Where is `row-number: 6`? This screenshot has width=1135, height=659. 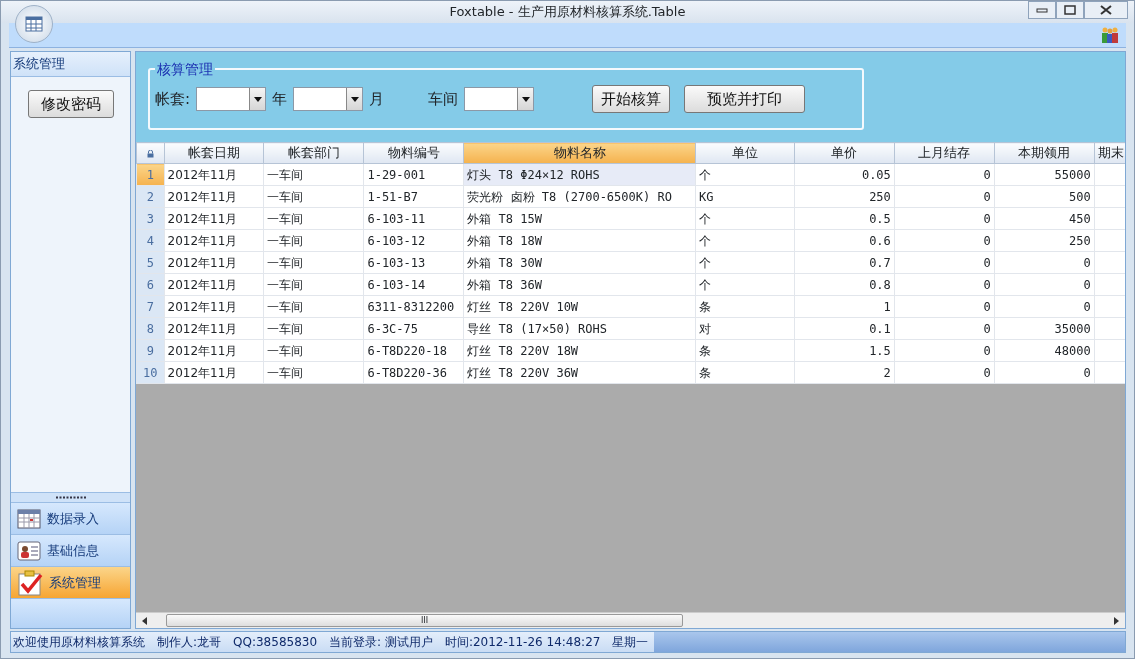 row-number: 6 is located at coordinates (150, 284).